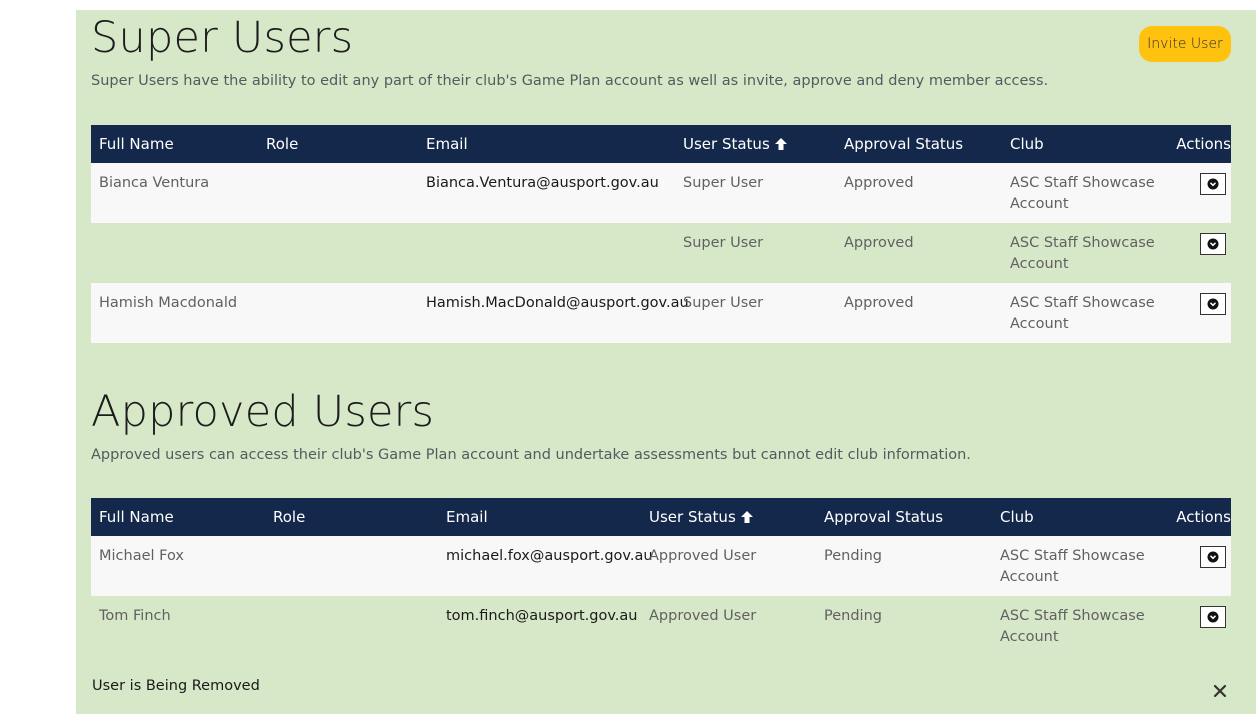  Describe the element at coordinates (1220, 691) in the screenshot. I see `close-icon` at that location.